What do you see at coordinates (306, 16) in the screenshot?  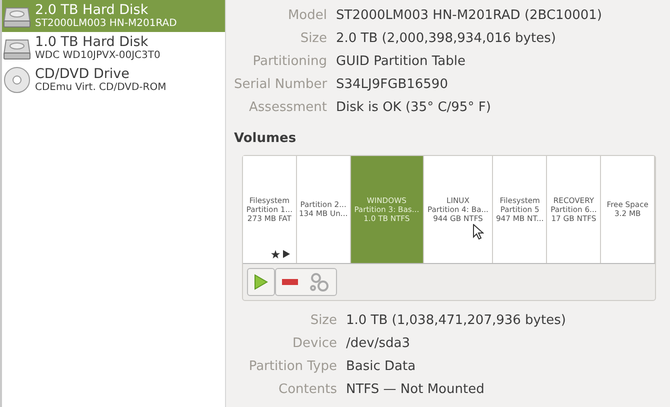 I see `field-label: Model` at bounding box center [306, 16].